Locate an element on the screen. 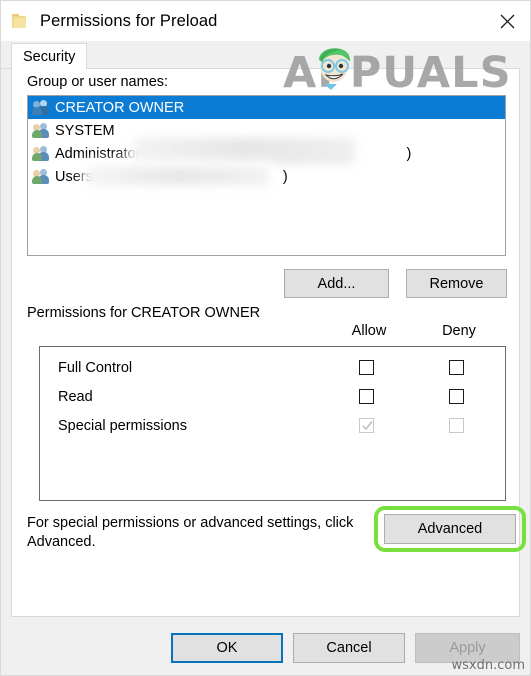  list-item: Users ) is located at coordinates (266, 176).